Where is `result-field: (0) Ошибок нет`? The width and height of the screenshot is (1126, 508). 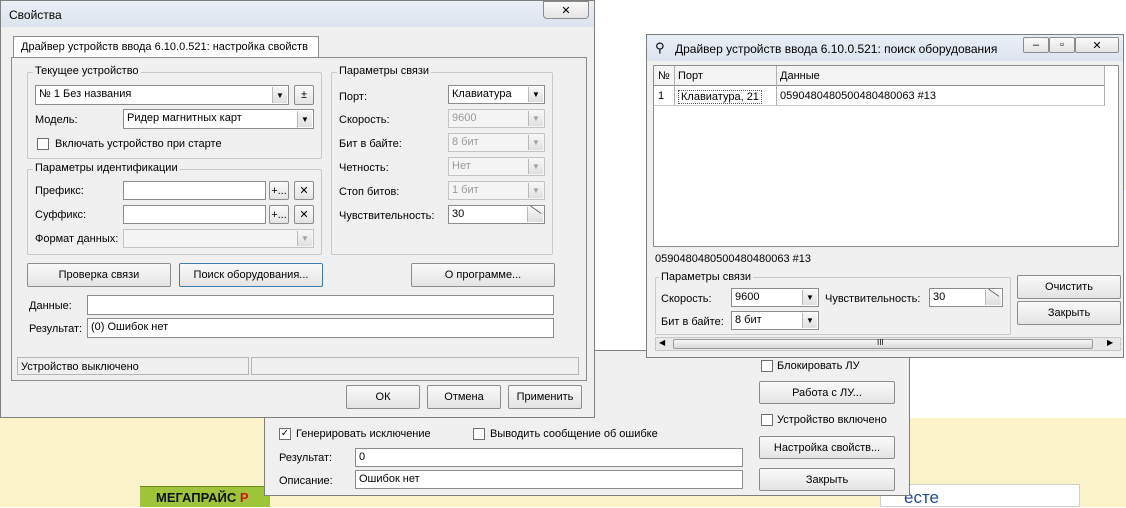
result-field: (0) Ошибок нет is located at coordinates (320, 328).